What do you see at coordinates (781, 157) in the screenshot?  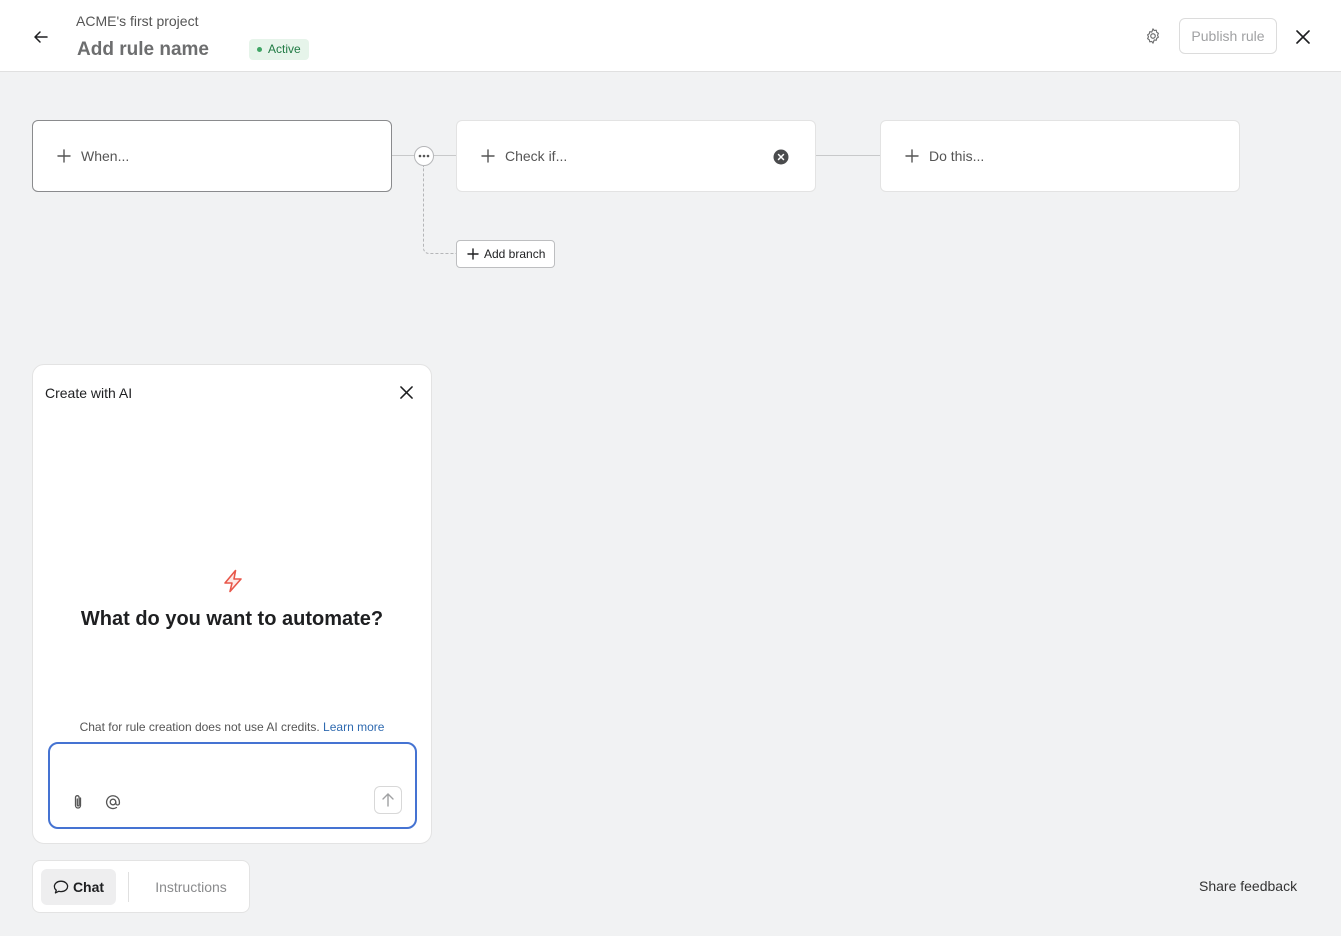 I see `clear-circle-icon` at bounding box center [781, 157].